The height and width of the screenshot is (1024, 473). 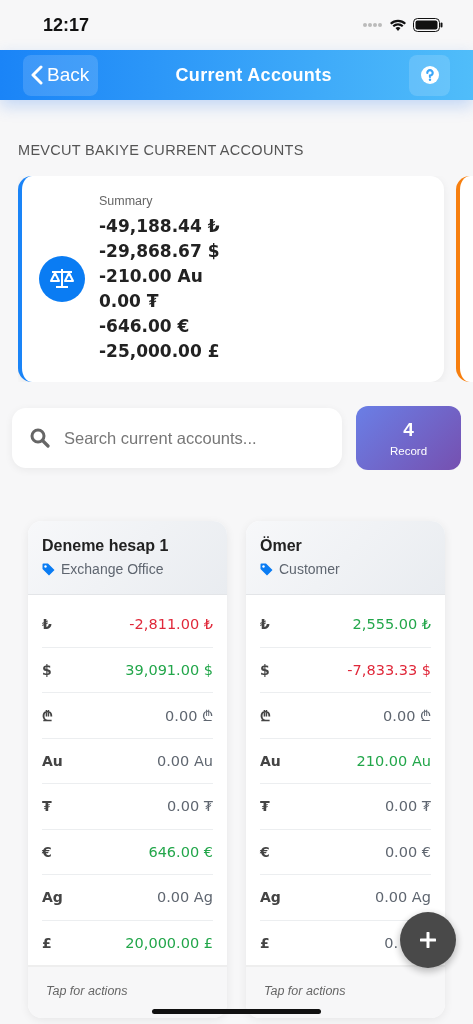 What do you see at coordinates (144, 326) in the screenshot?
I see `summary-total: -646.00 €` at bounding box center [144, 326].